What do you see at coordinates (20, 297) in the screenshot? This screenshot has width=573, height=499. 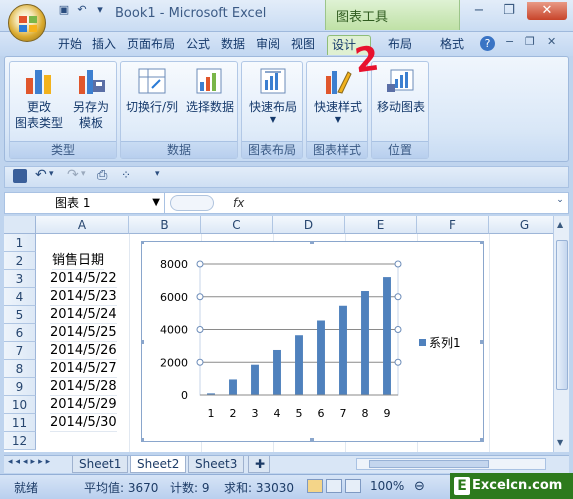 I see `row-header-4: 4` at bounding box center [20, 297].